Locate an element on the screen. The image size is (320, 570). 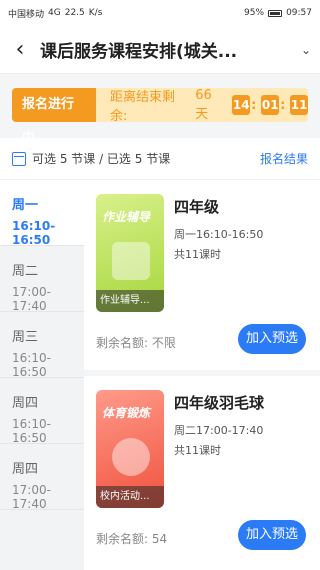
chevron-left-icon: ‹ is located at coordinates (20, 49).